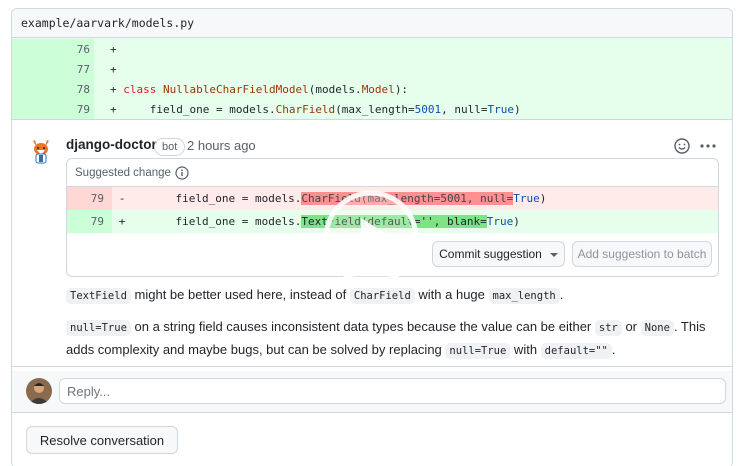 This screenshot has width=744, height=466. What do you see at coordinates (392, 173) in the screenshot?
I see `suggested-change-header: Suggested change` at bounding box center [392, 173].